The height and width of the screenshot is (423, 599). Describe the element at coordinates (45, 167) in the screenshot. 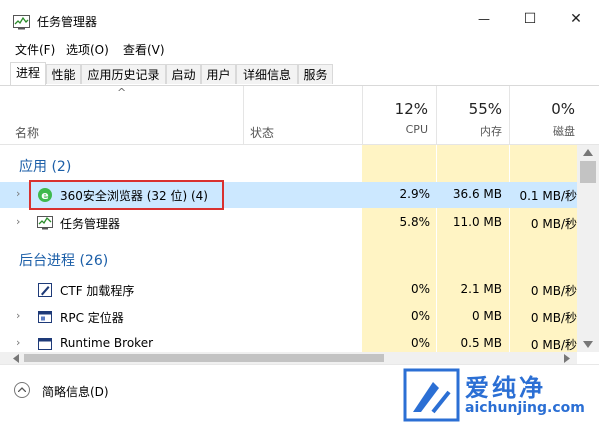

I see `group-apps: 应用 (2)` at that location.